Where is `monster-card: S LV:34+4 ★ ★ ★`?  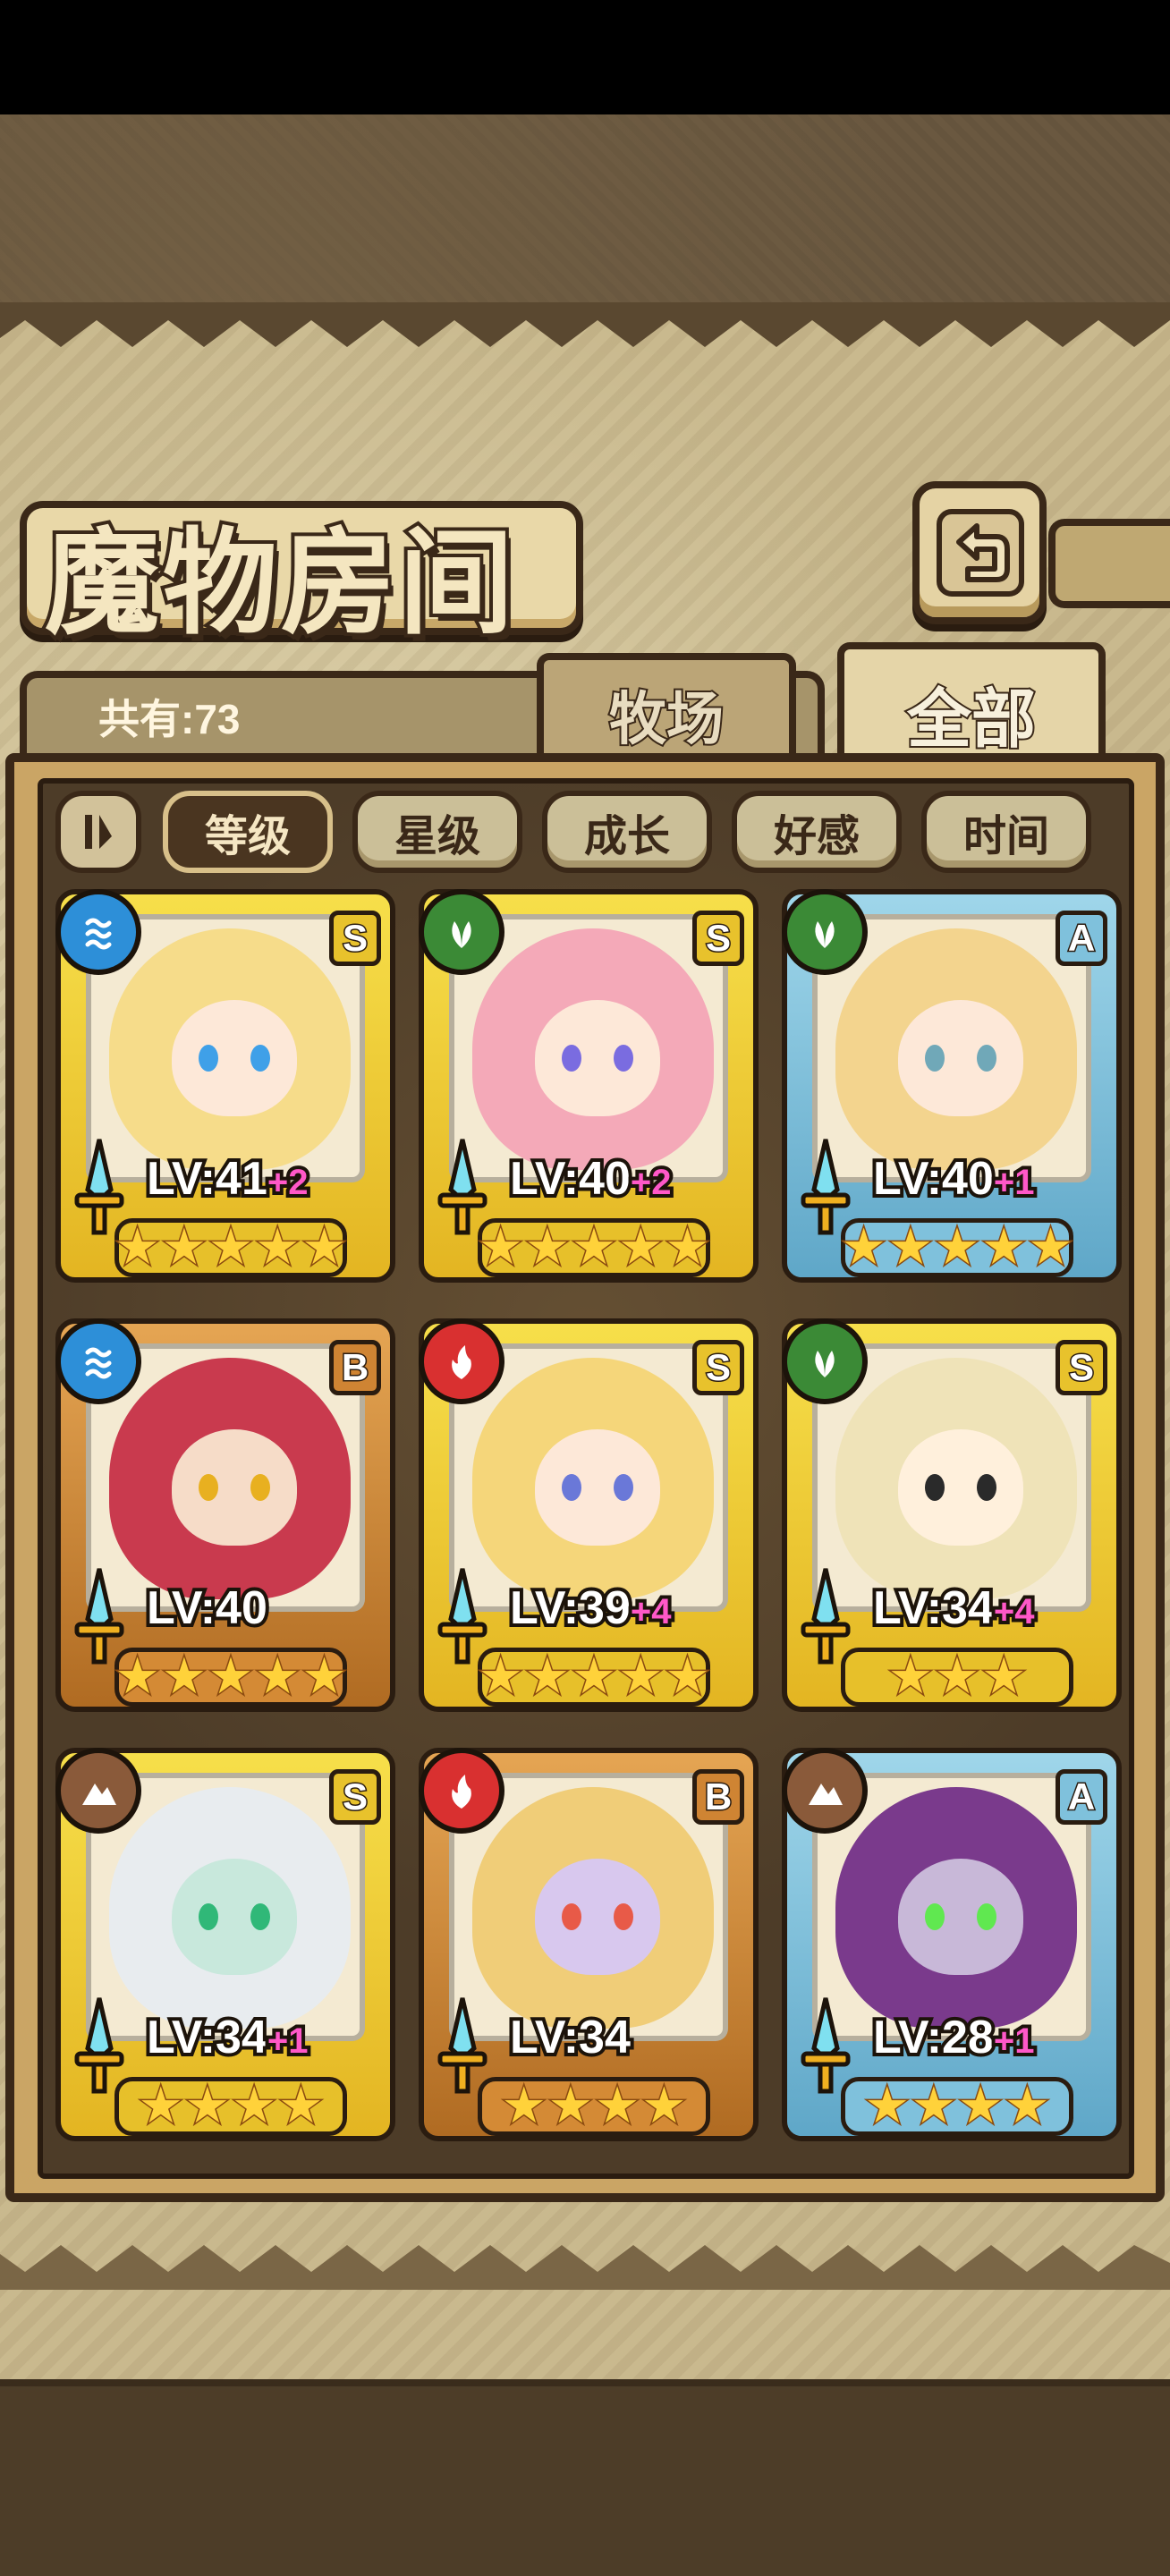 monster-card: S LV:34+4 ★ ★ ★ is located at coordinates (952, 1515).